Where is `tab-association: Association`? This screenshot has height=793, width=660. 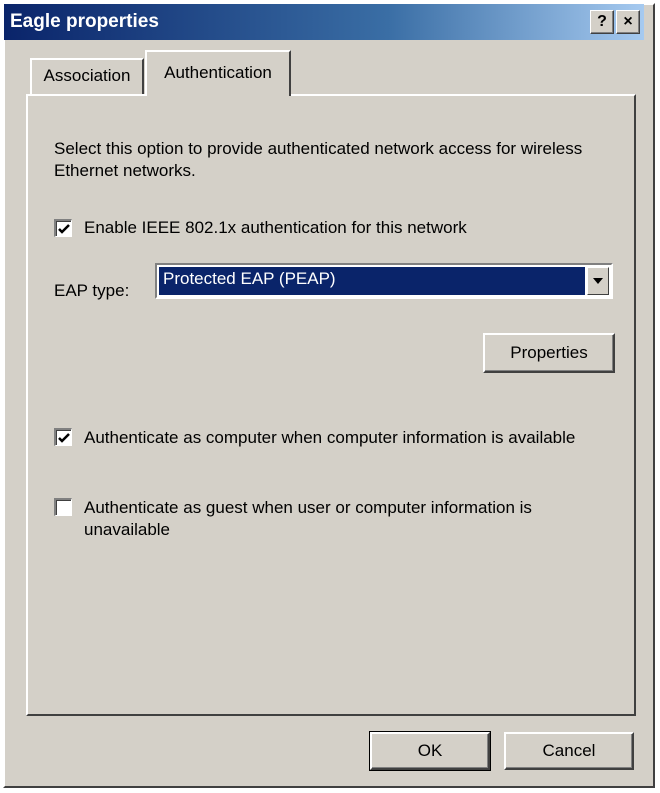 tab-association: Association is located at coordinates (87, 76).